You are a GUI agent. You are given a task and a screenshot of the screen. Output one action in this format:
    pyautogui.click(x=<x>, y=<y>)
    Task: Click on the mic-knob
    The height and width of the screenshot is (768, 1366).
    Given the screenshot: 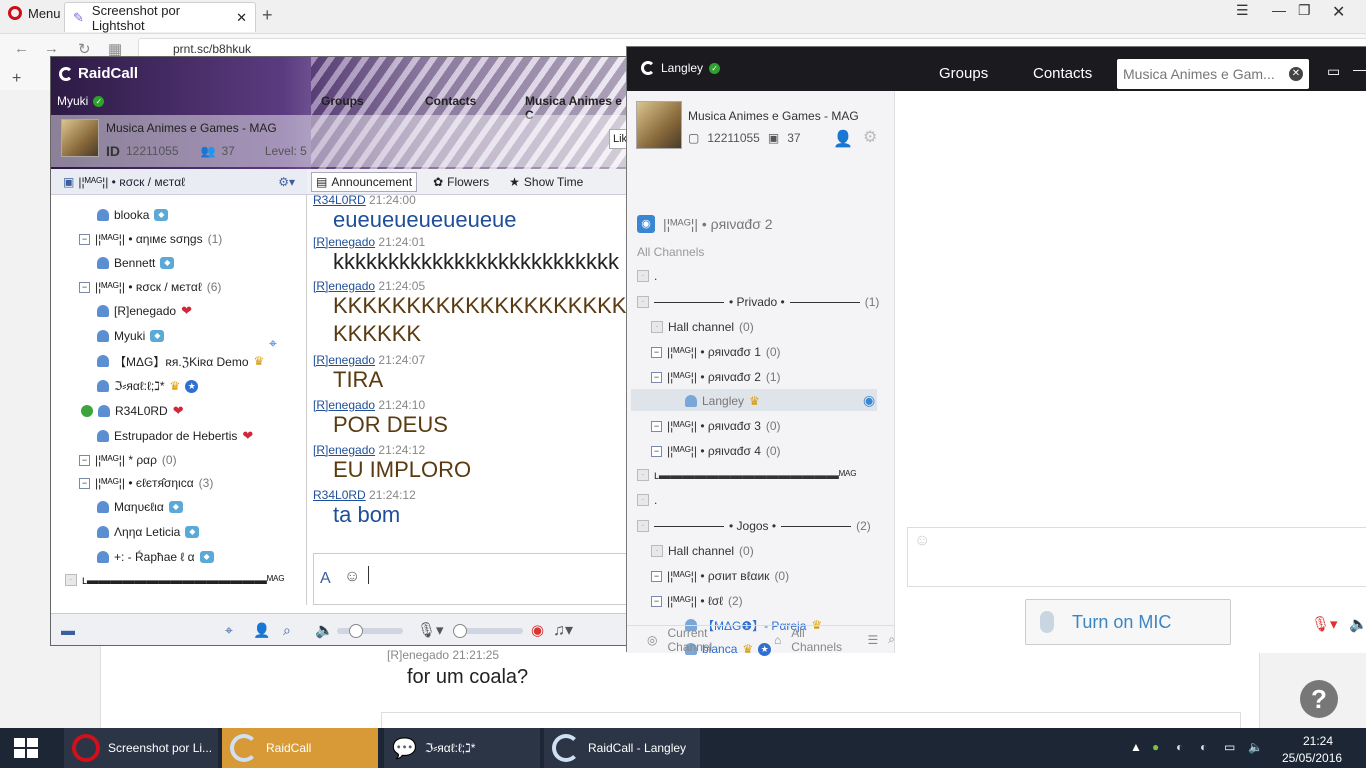 What is the action you would take?
    pyautogui.click(x=460, y=631)
    